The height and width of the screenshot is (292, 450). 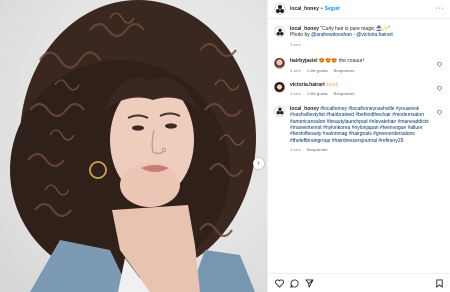 I want to click on comment-username: hairbyjasiel, so click(x=304, y=61).